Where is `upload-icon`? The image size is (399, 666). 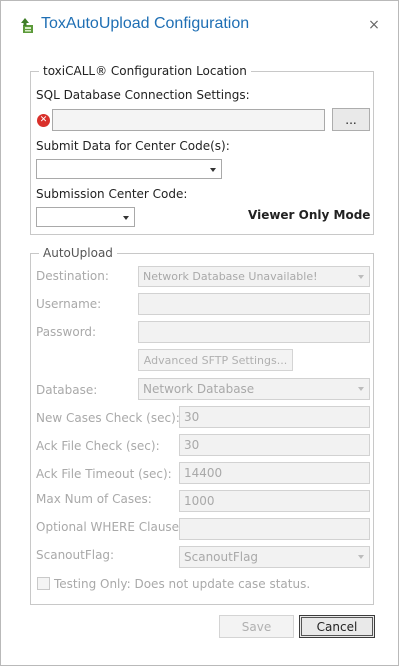
upload-icon is located at coordinates (27, 25).